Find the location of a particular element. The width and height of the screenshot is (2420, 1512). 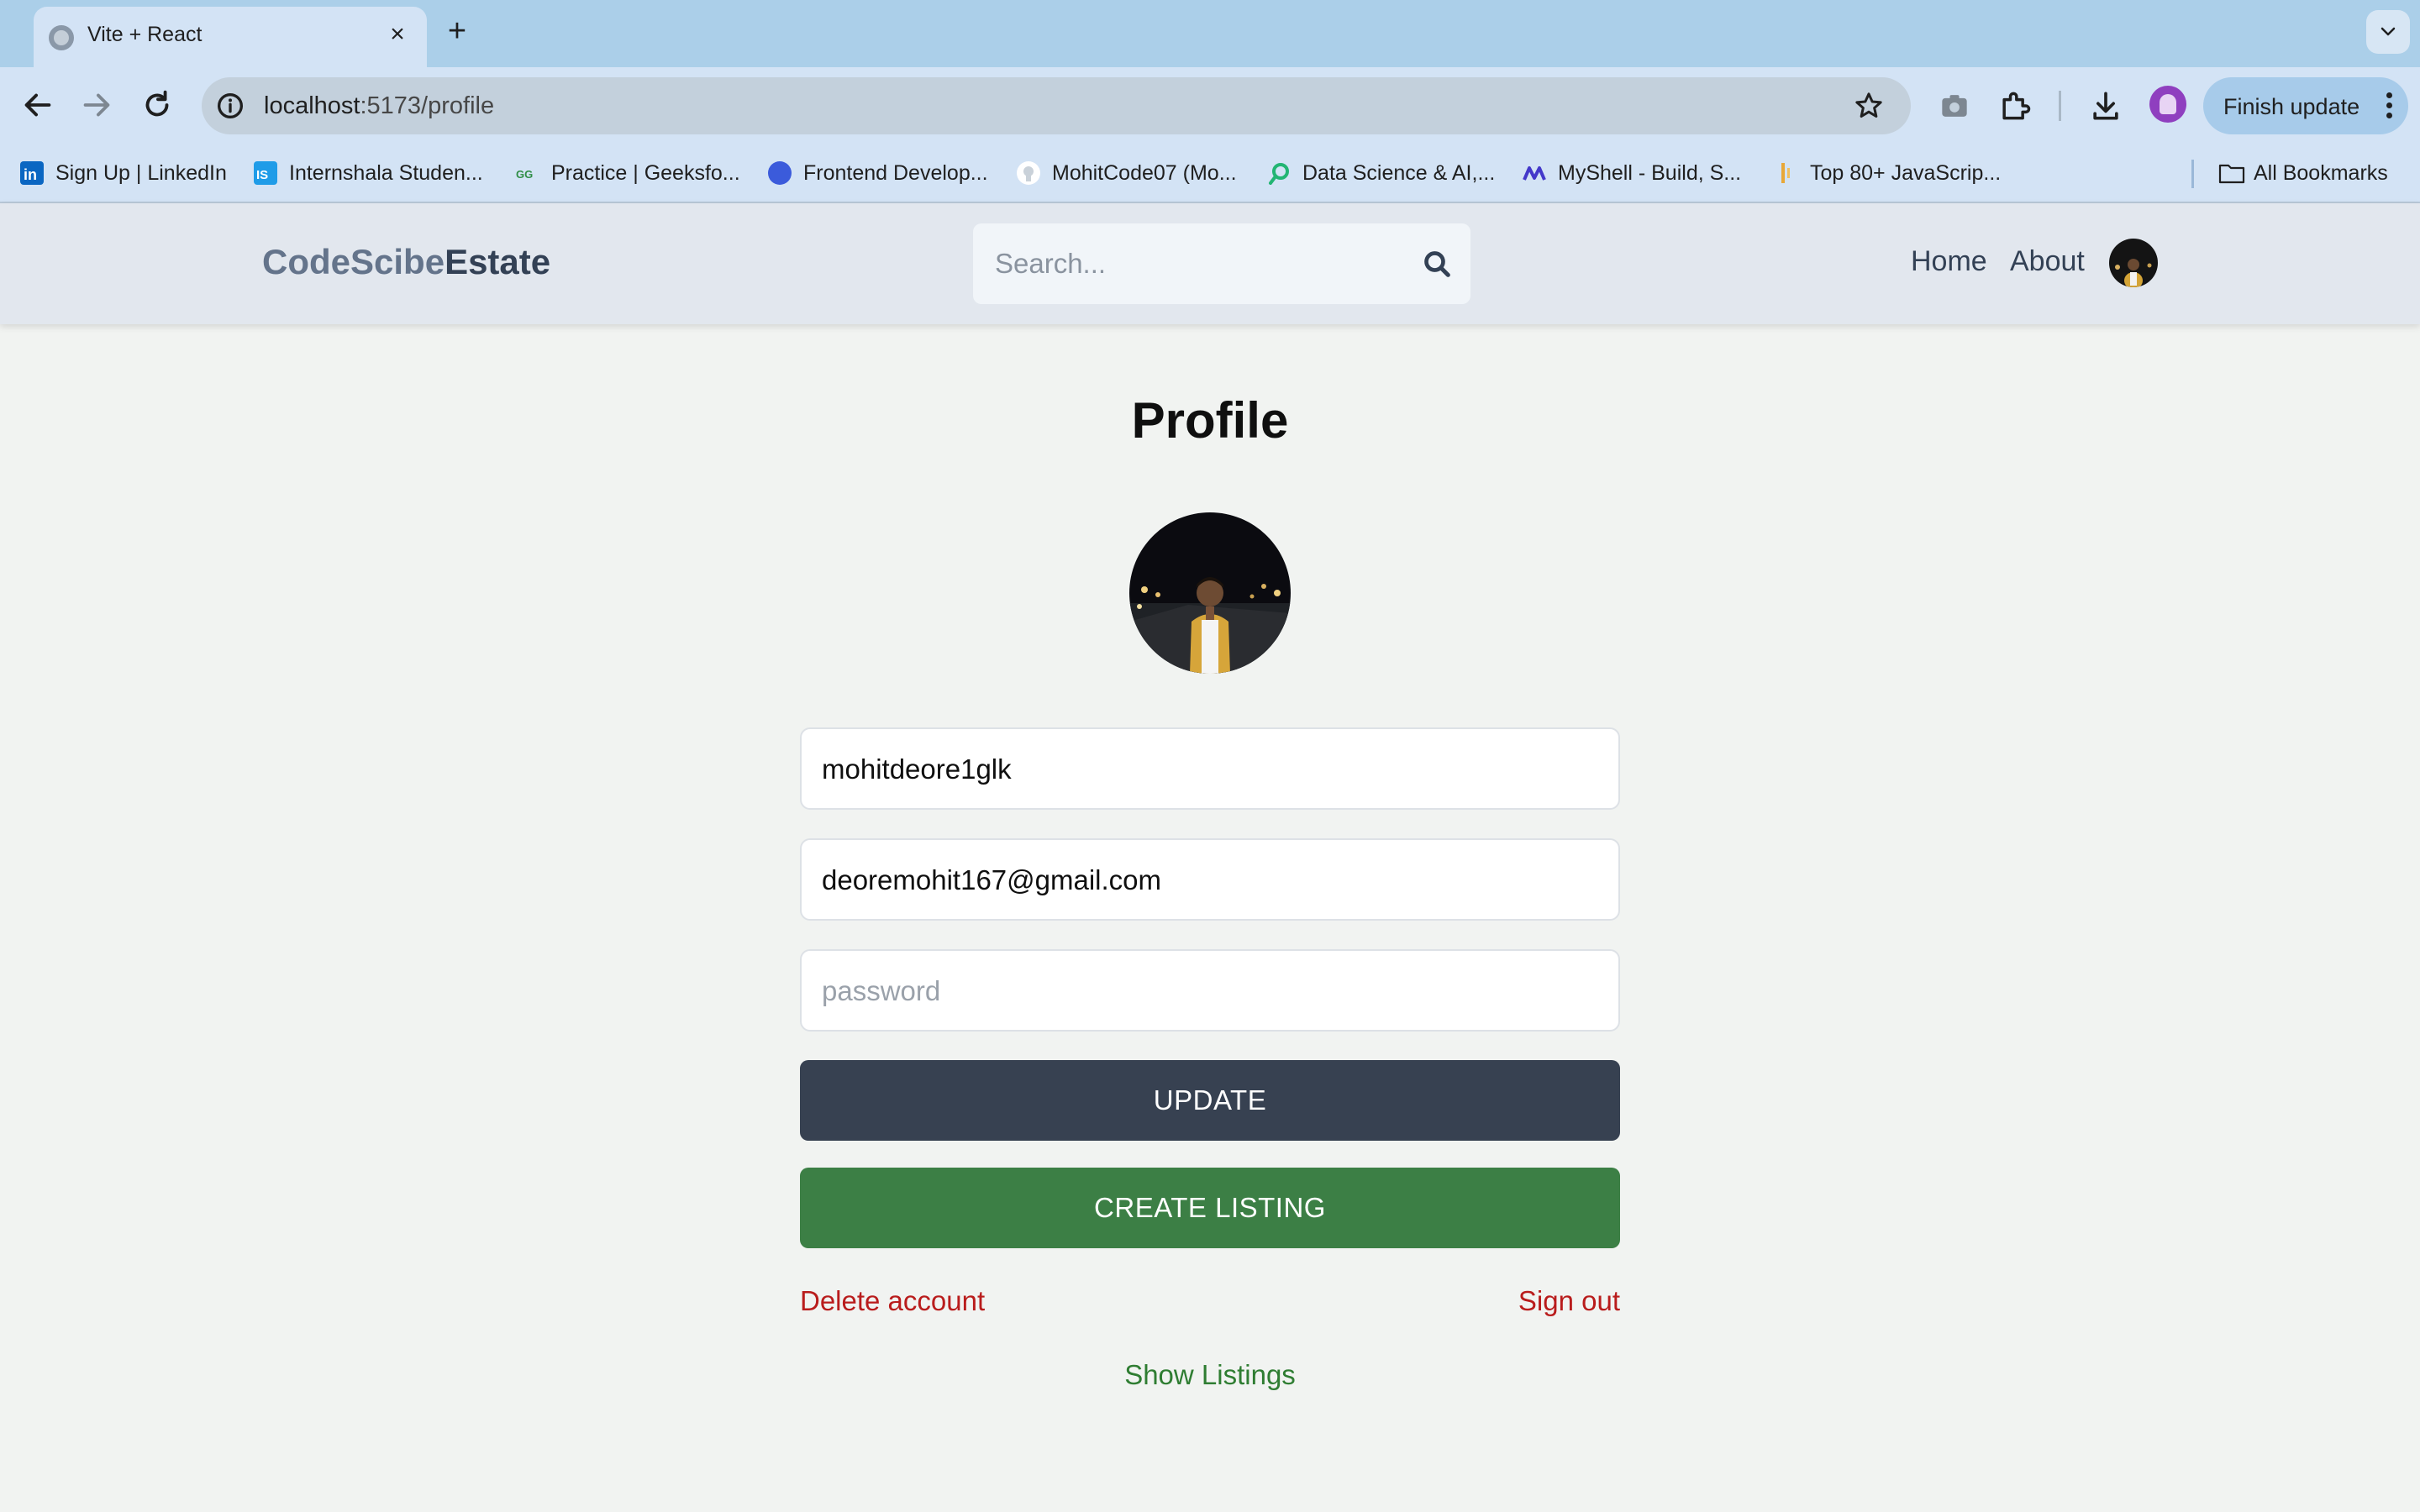

search-input is located at coordinates (1196, 264).